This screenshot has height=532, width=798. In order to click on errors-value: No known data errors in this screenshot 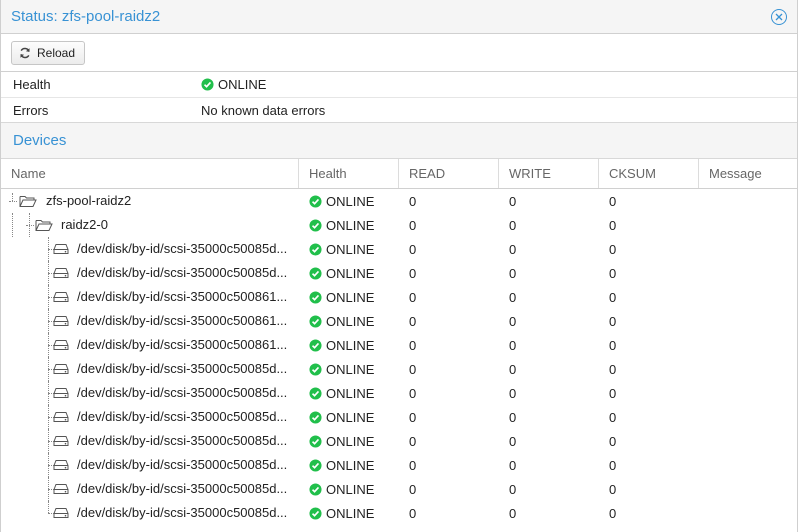, I will do `click(263, 110)`.